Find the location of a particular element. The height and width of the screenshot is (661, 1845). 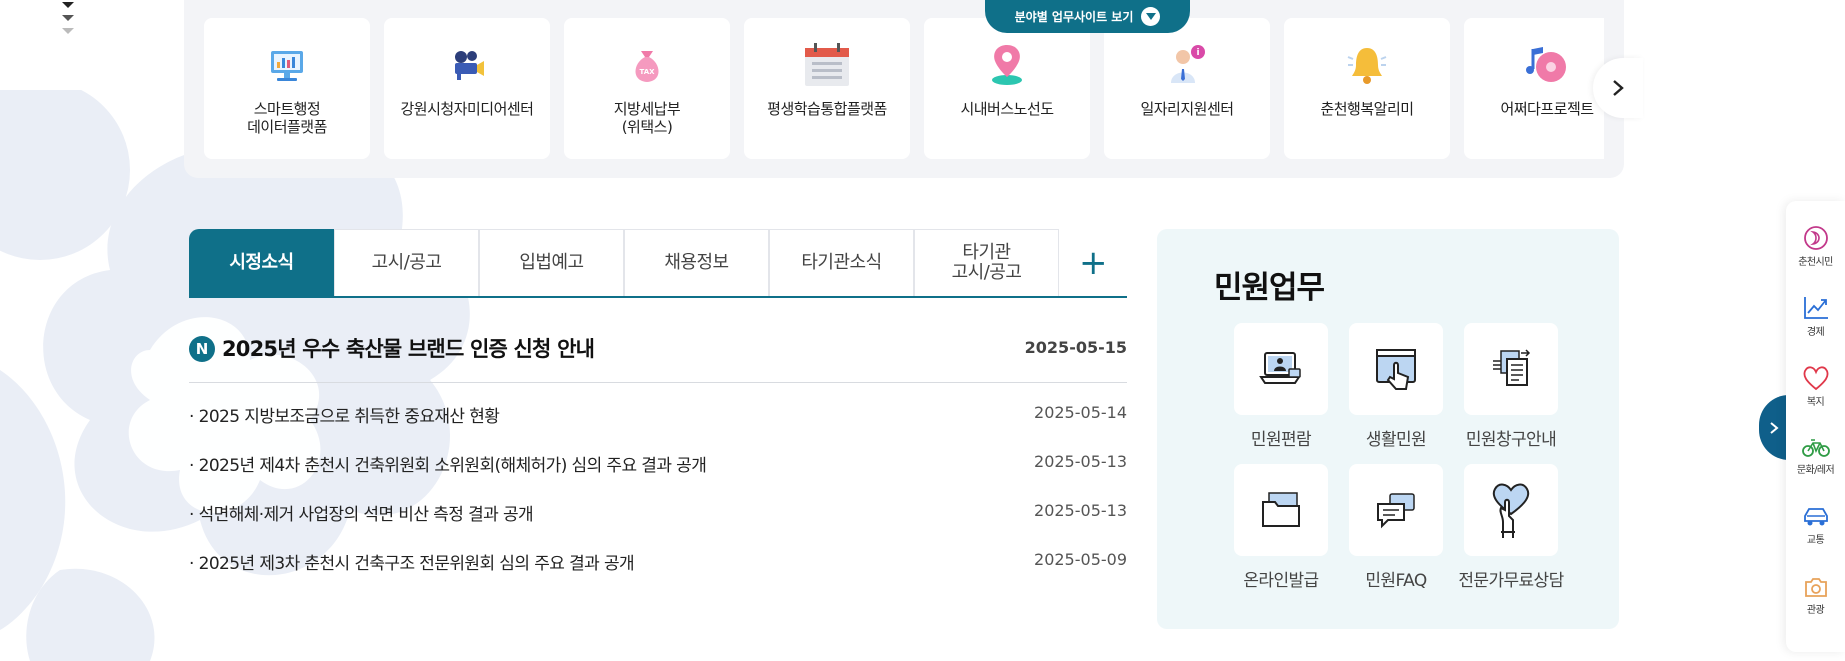

site-card: 스마트행정 데이터플랫폼 is located at coordinates (287, 88).